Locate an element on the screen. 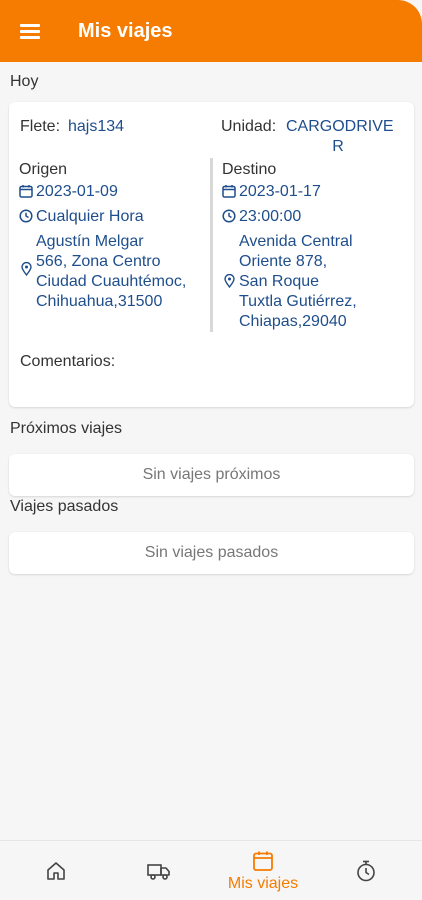 This screenshot has width=422, height=900. destination-time: 23:00:00 is located at coordinates (270, 216).